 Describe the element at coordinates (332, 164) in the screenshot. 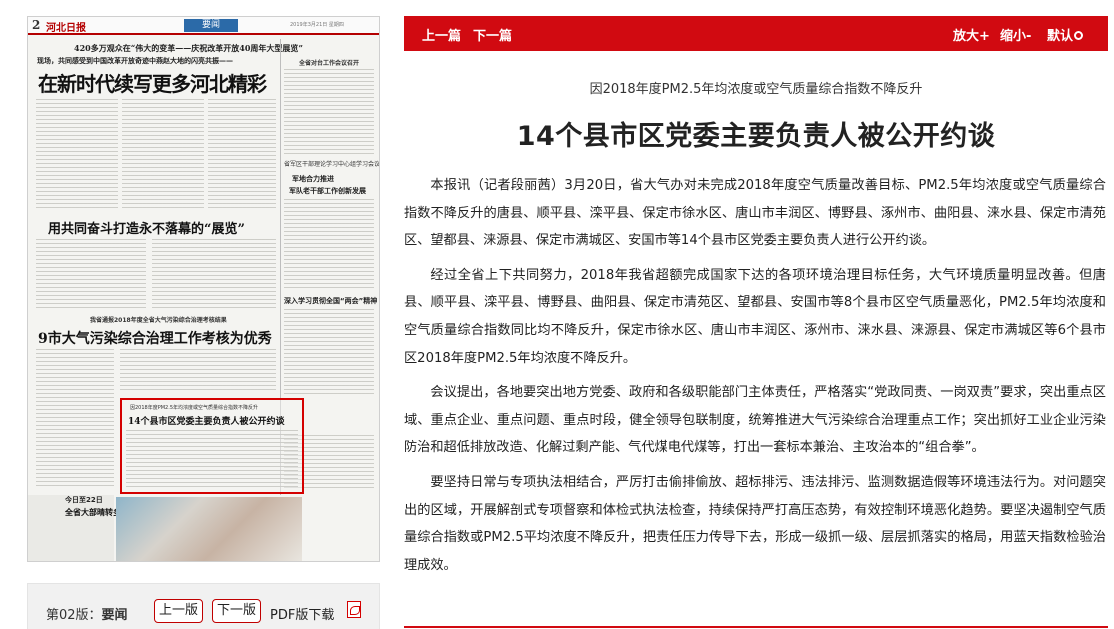

I see `newspaper-side-kicker: 省军区干部理论学习中心组学习会议` at that location.